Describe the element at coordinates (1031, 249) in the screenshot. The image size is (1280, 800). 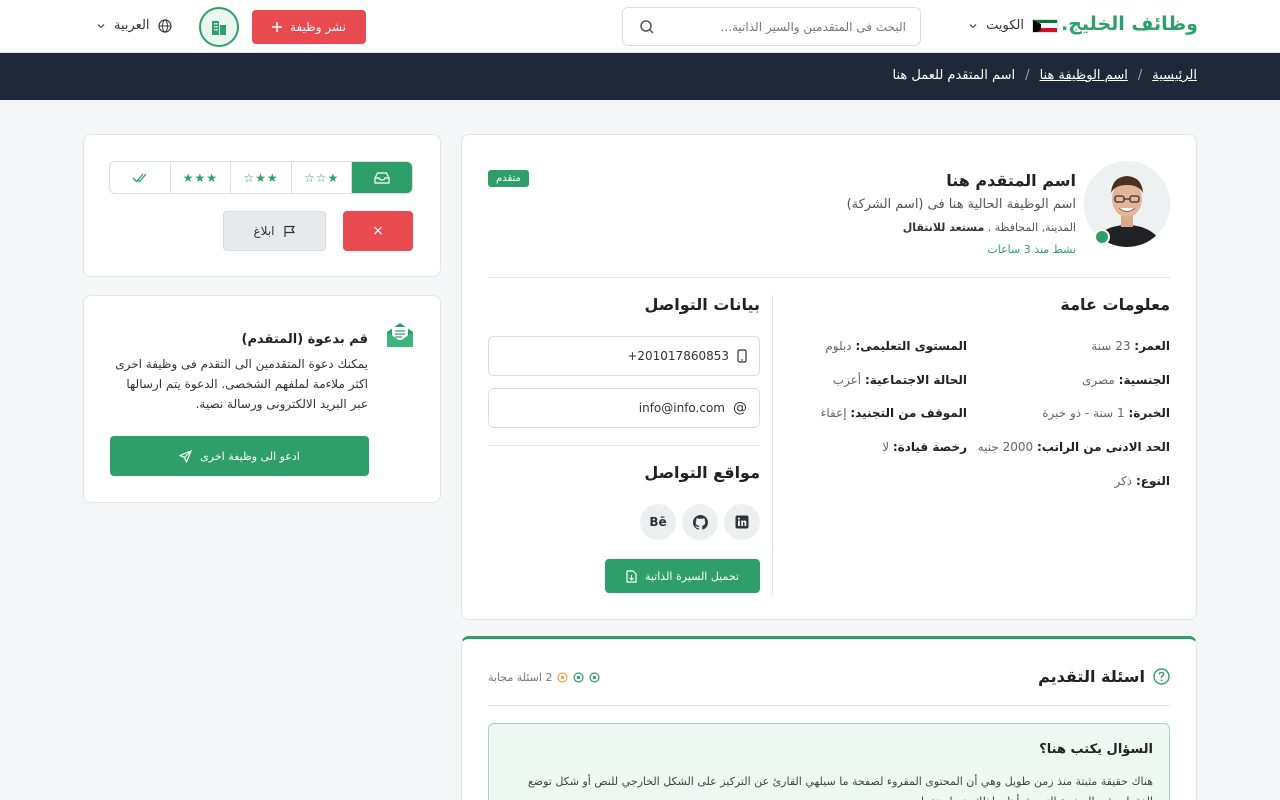
I see `last-active: نشط منذ 3 ساعات` at that location.